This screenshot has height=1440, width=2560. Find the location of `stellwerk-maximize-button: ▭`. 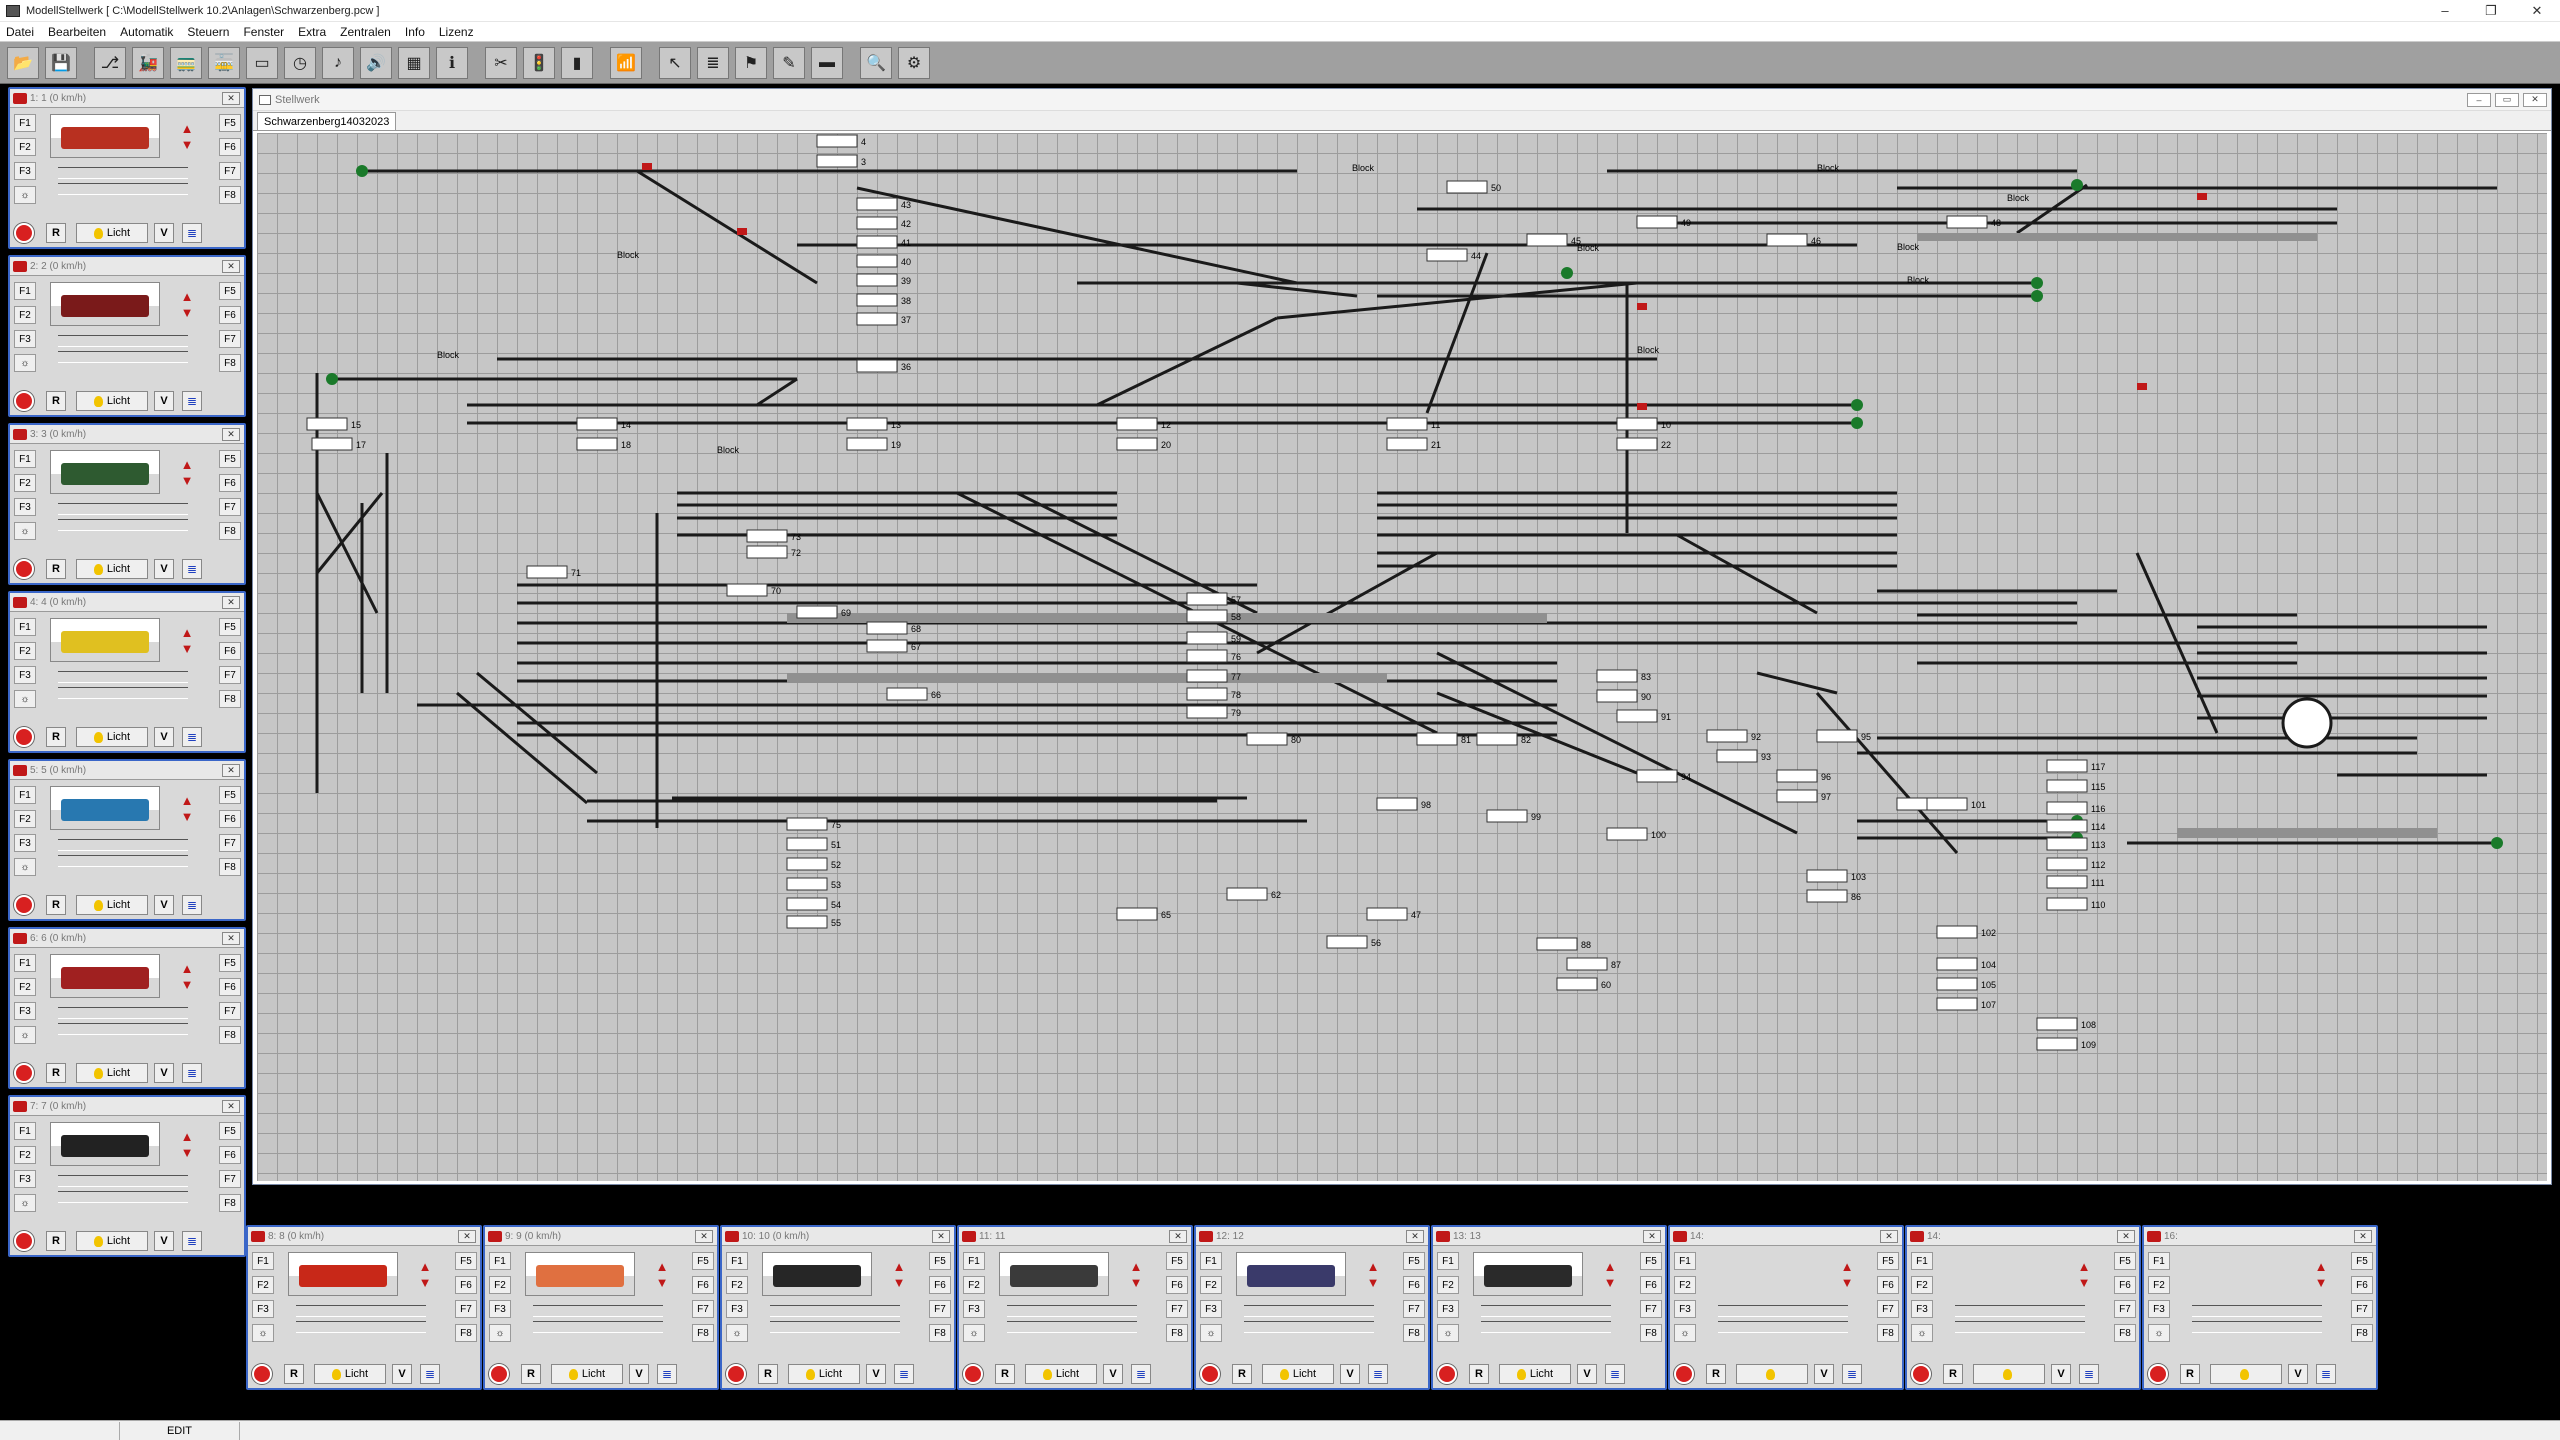

stellwerk-maximize-button: ▭ is located at coordinates (2507, 99).